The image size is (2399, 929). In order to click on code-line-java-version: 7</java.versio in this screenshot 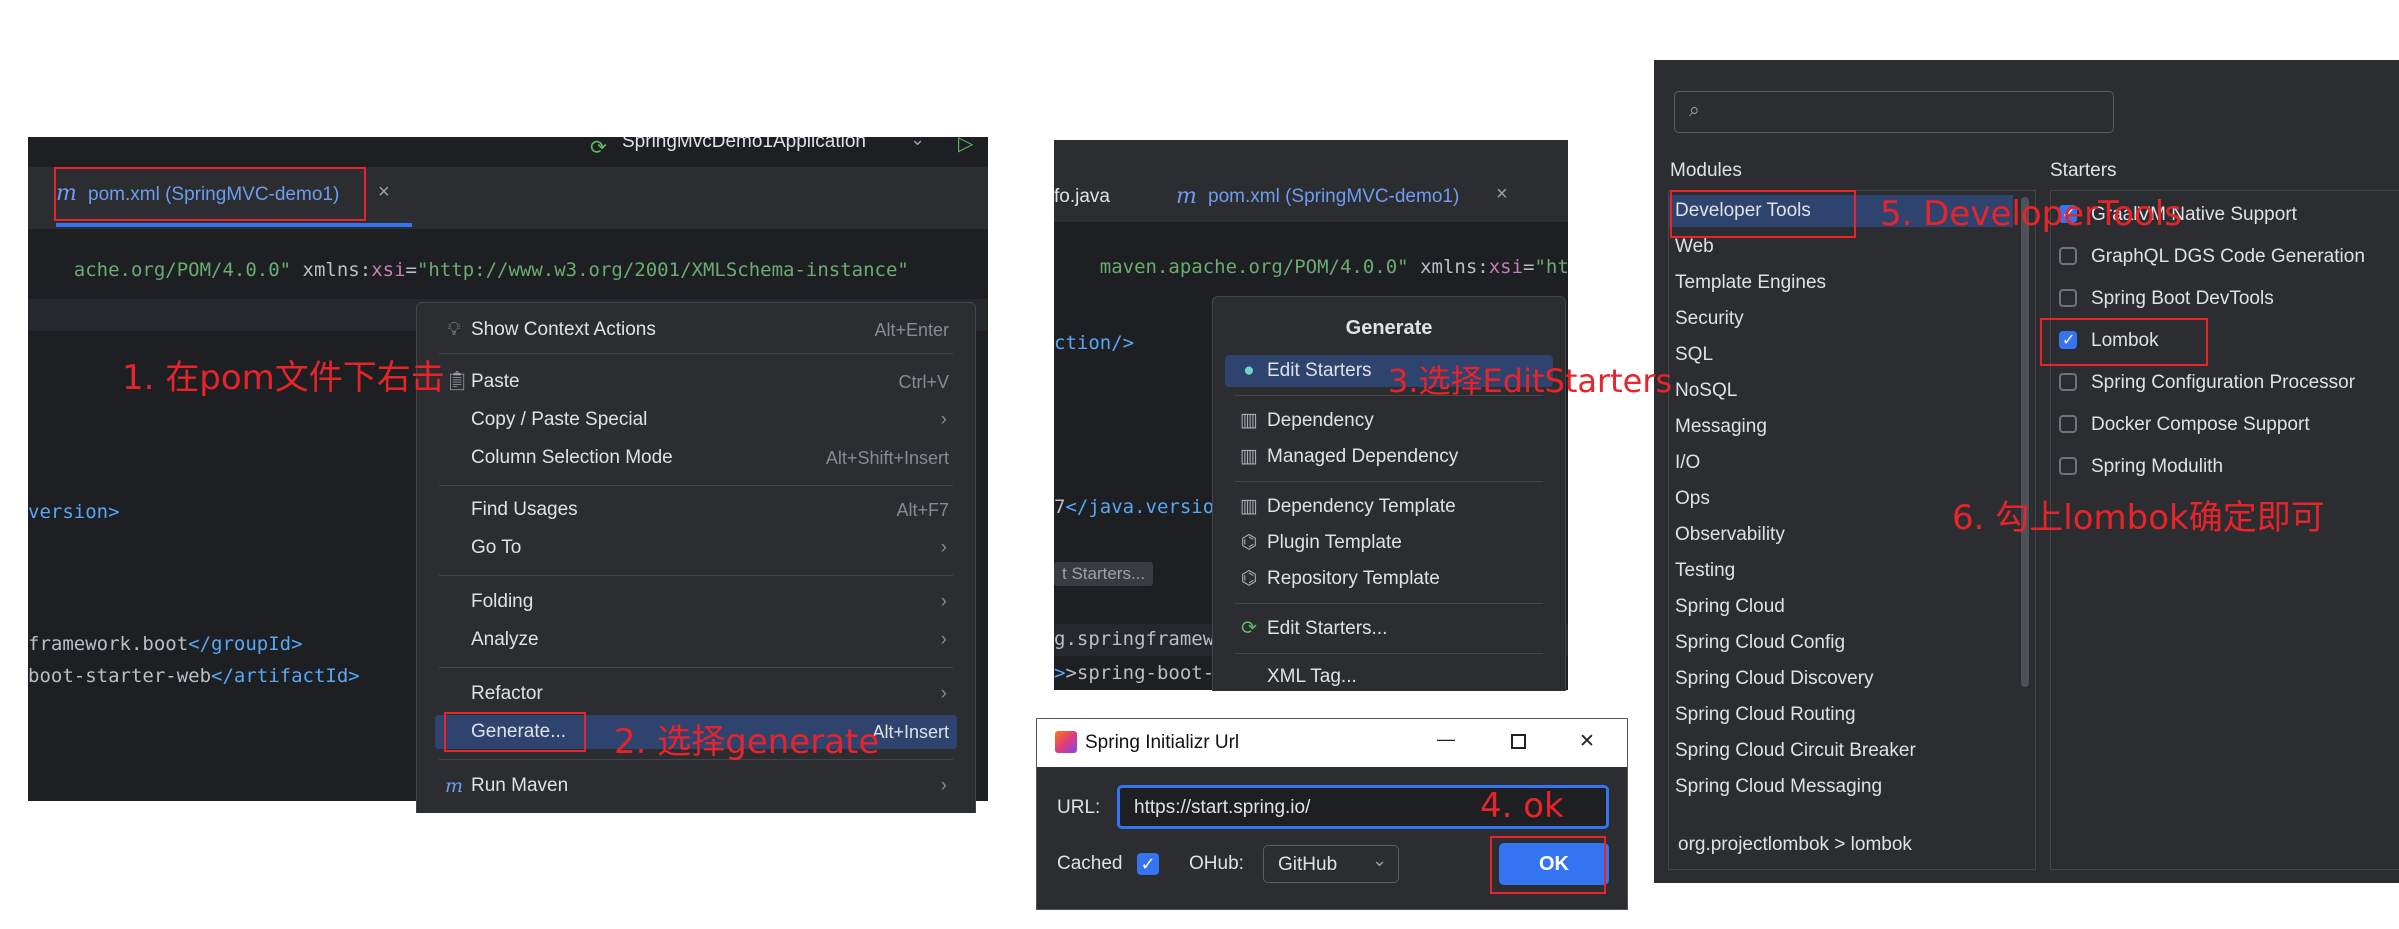, I will do `click(1134, 507)`.